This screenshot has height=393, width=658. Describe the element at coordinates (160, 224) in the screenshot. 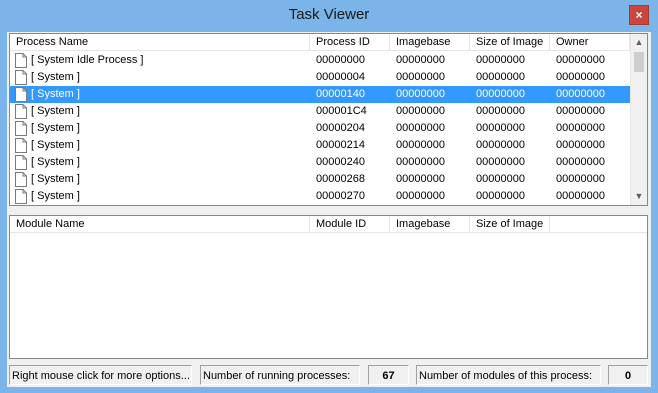

I see `column-header-module-name: Module Name` at that location.